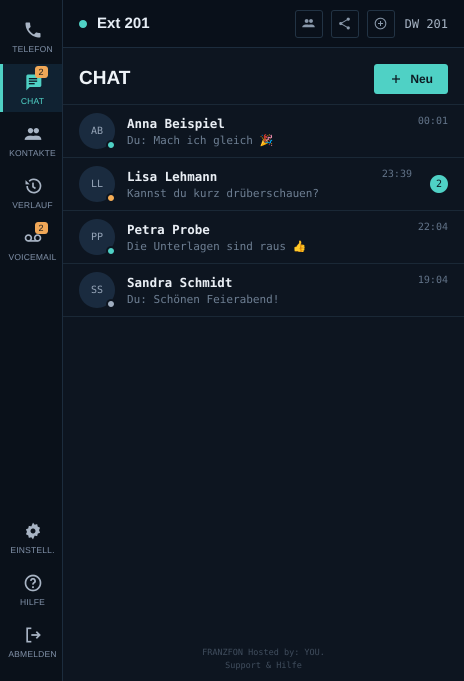 The image size is (464, 681). Describe the element at coordinates (426, 23) in the screenshot. I see `direct-dial-label: DW 201` at that location.